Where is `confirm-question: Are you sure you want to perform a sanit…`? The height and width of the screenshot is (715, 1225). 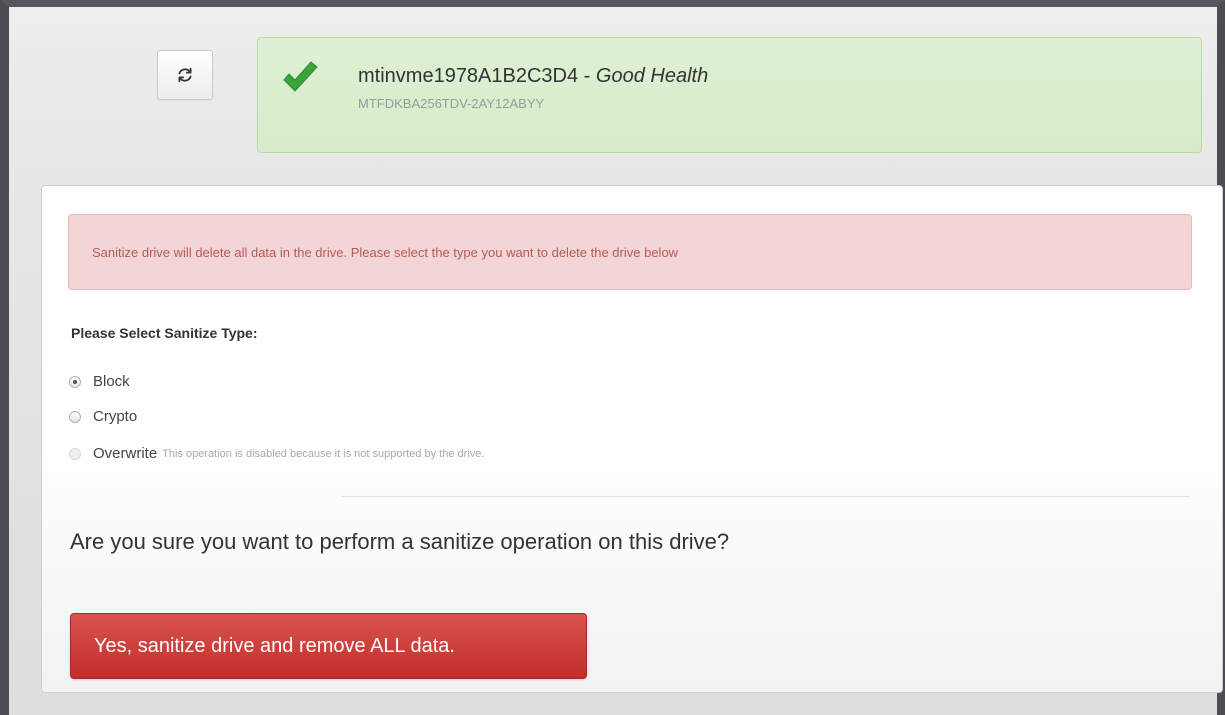
confirm-question: Are you sure you want to perform a sanit… is located at coordinates (400, 541).